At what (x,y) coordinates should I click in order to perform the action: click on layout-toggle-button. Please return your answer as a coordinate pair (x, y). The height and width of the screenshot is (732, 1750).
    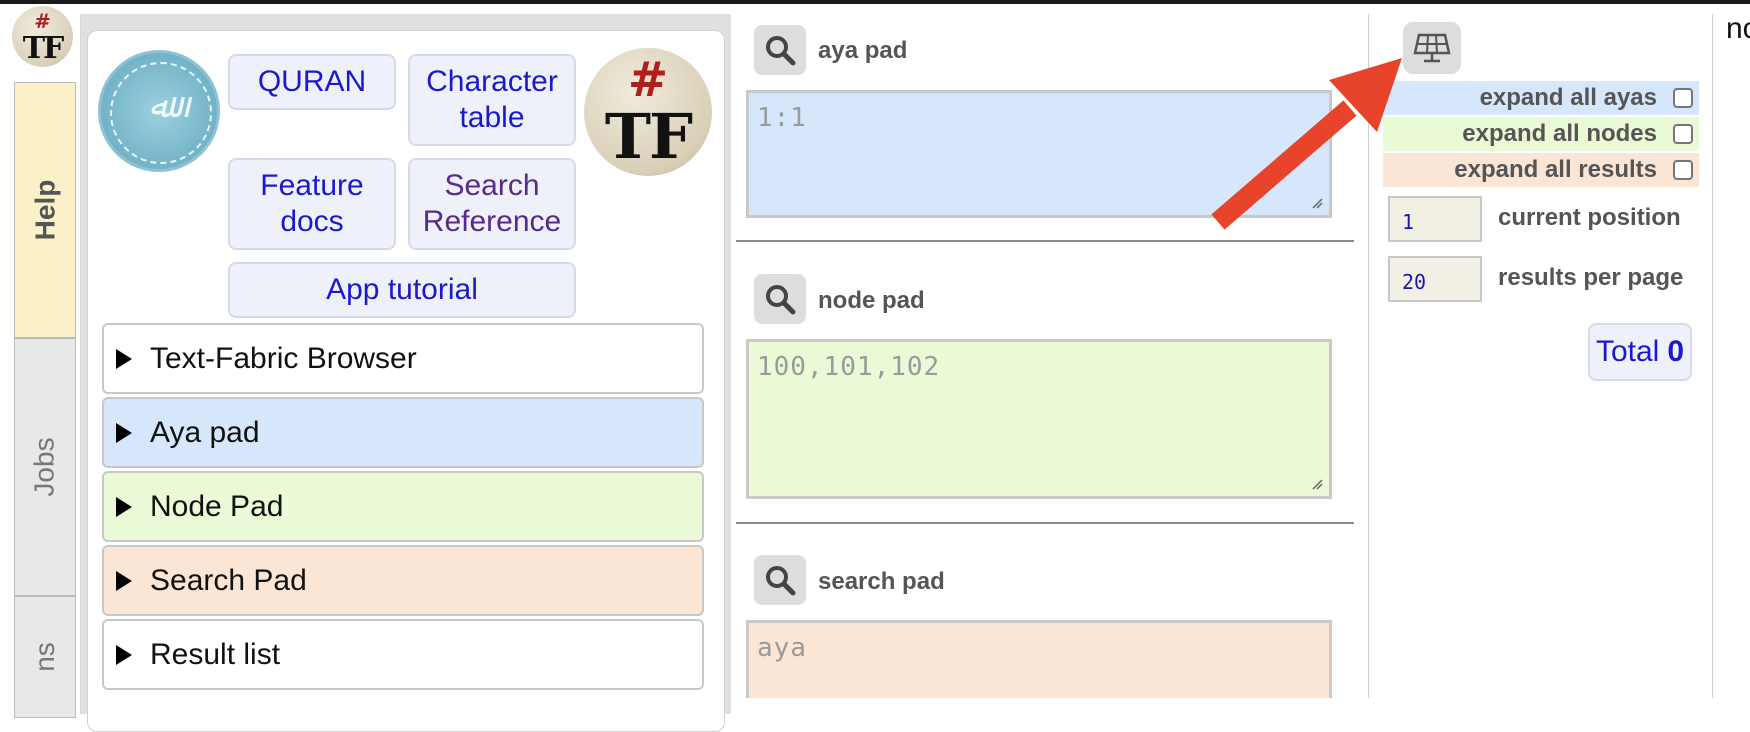
    Looking at the image, I should click on (1432, 48).